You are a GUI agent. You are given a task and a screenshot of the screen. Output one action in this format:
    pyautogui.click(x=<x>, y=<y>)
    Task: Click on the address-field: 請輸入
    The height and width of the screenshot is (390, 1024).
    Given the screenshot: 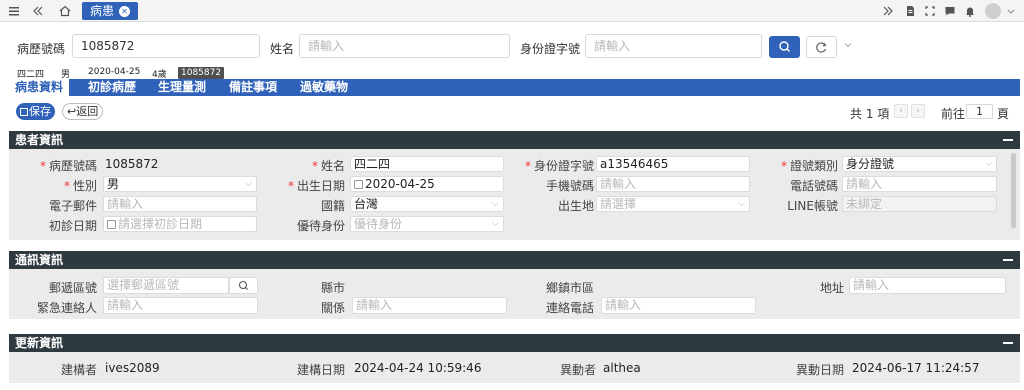 What is the action you would take?
    pyautogui.click(x=927, y=285)
    